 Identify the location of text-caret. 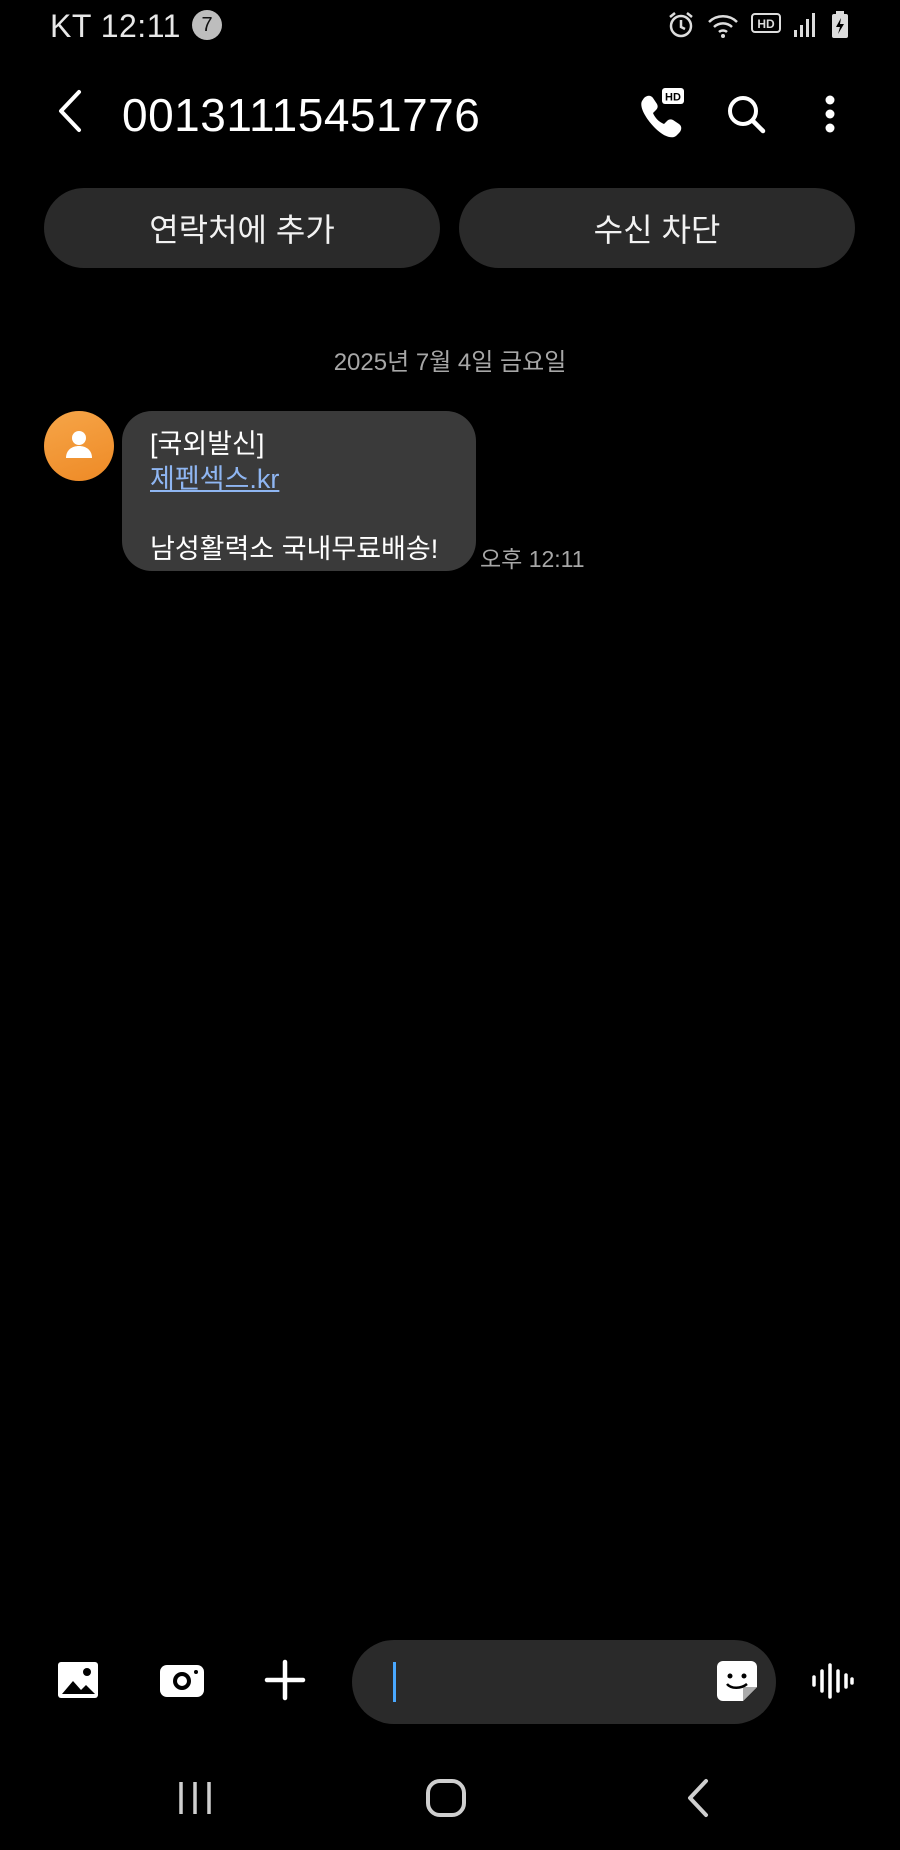
(394, 1682).